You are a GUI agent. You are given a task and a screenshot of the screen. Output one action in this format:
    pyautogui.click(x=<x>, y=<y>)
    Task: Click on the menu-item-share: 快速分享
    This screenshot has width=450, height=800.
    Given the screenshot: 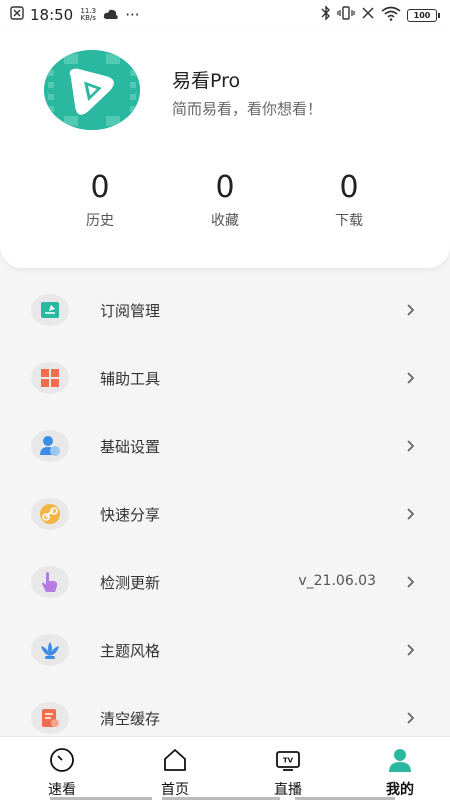 What is the action you would take?
    pyautogui.click(x=225, y=514)
    